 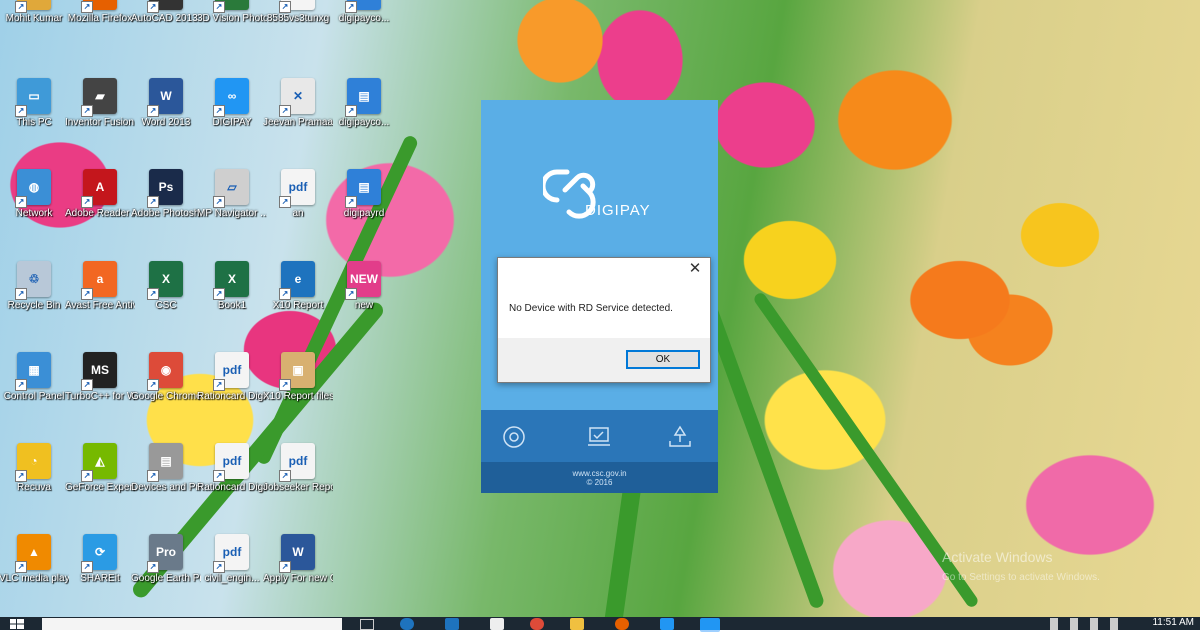 I want to click on desktop-icon: ▣ ↗ X10 Report files, so click(x=298, y=389).